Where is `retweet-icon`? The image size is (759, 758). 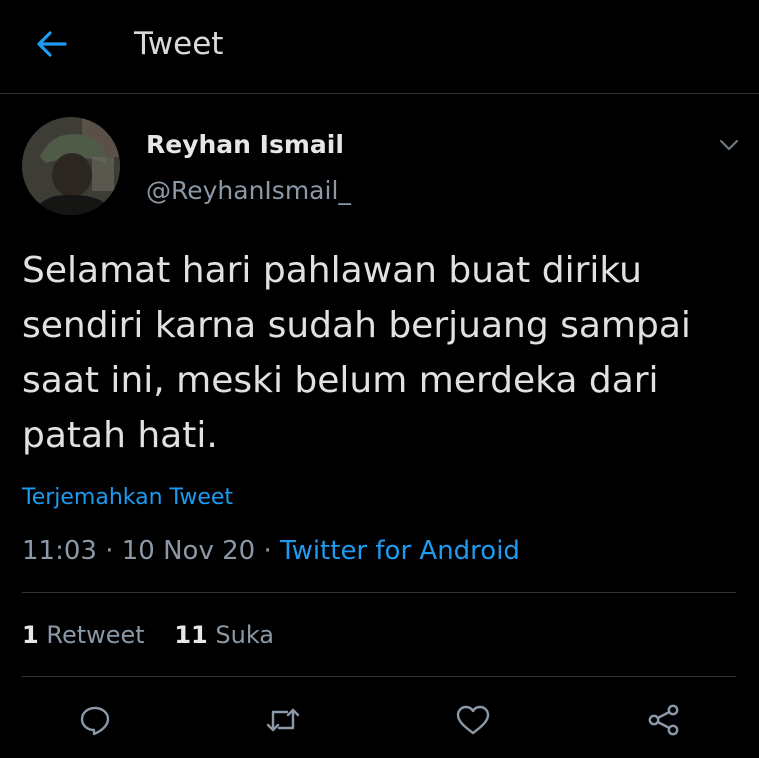 retweet-icon is located at coordinates (283, 720).